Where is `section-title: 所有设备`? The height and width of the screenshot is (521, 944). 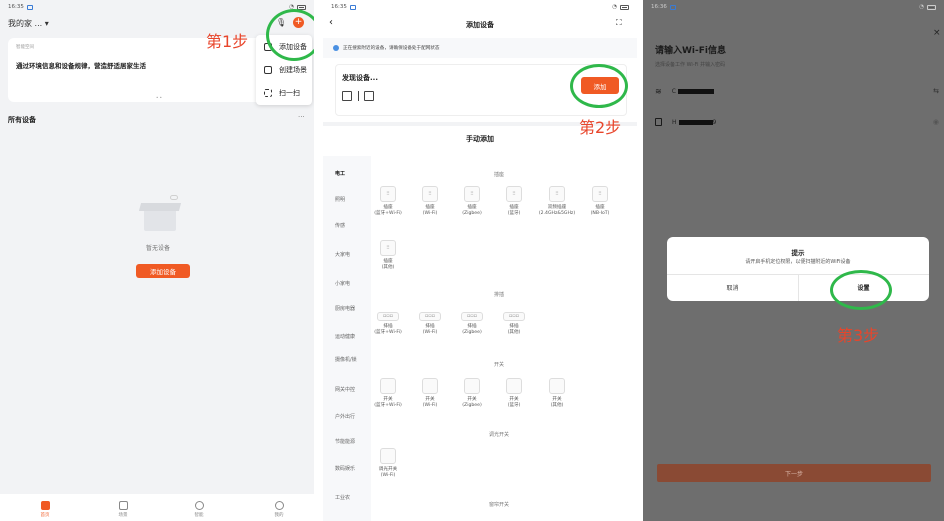 section-title: 所有设备 is located at coordinates (22, 120).